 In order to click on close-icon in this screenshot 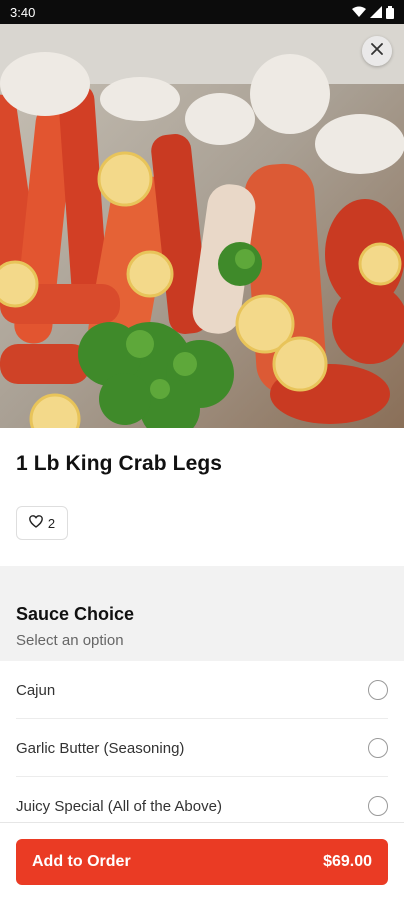, I will do `click(377, 51)`.